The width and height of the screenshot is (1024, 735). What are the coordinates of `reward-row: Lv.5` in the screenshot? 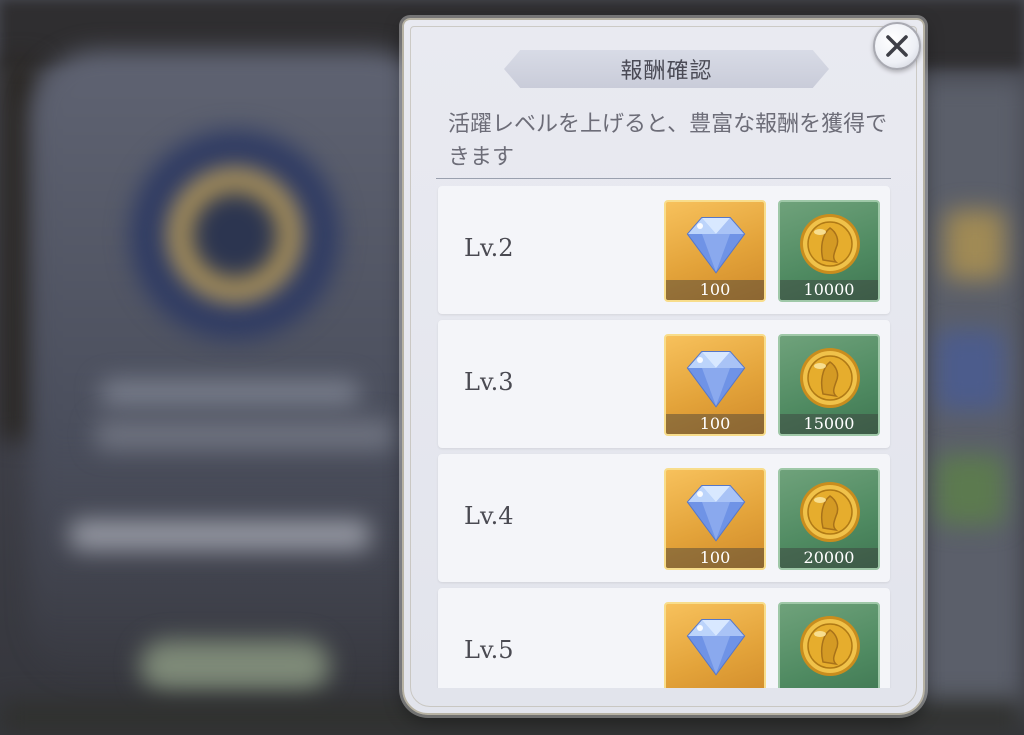 It's located at (664, 638).